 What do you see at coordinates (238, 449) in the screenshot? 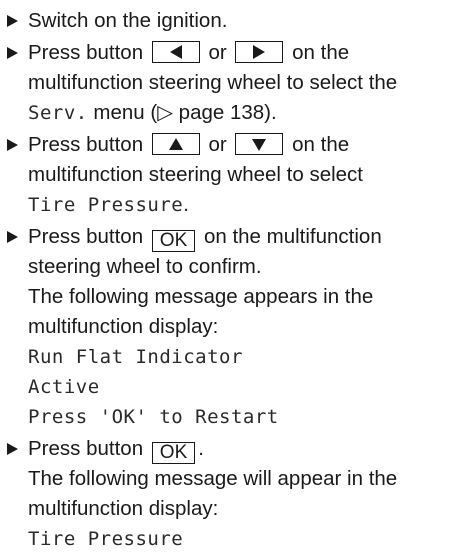
I see `step-line-1: Press button OK.` at bounding box center [238, 449].